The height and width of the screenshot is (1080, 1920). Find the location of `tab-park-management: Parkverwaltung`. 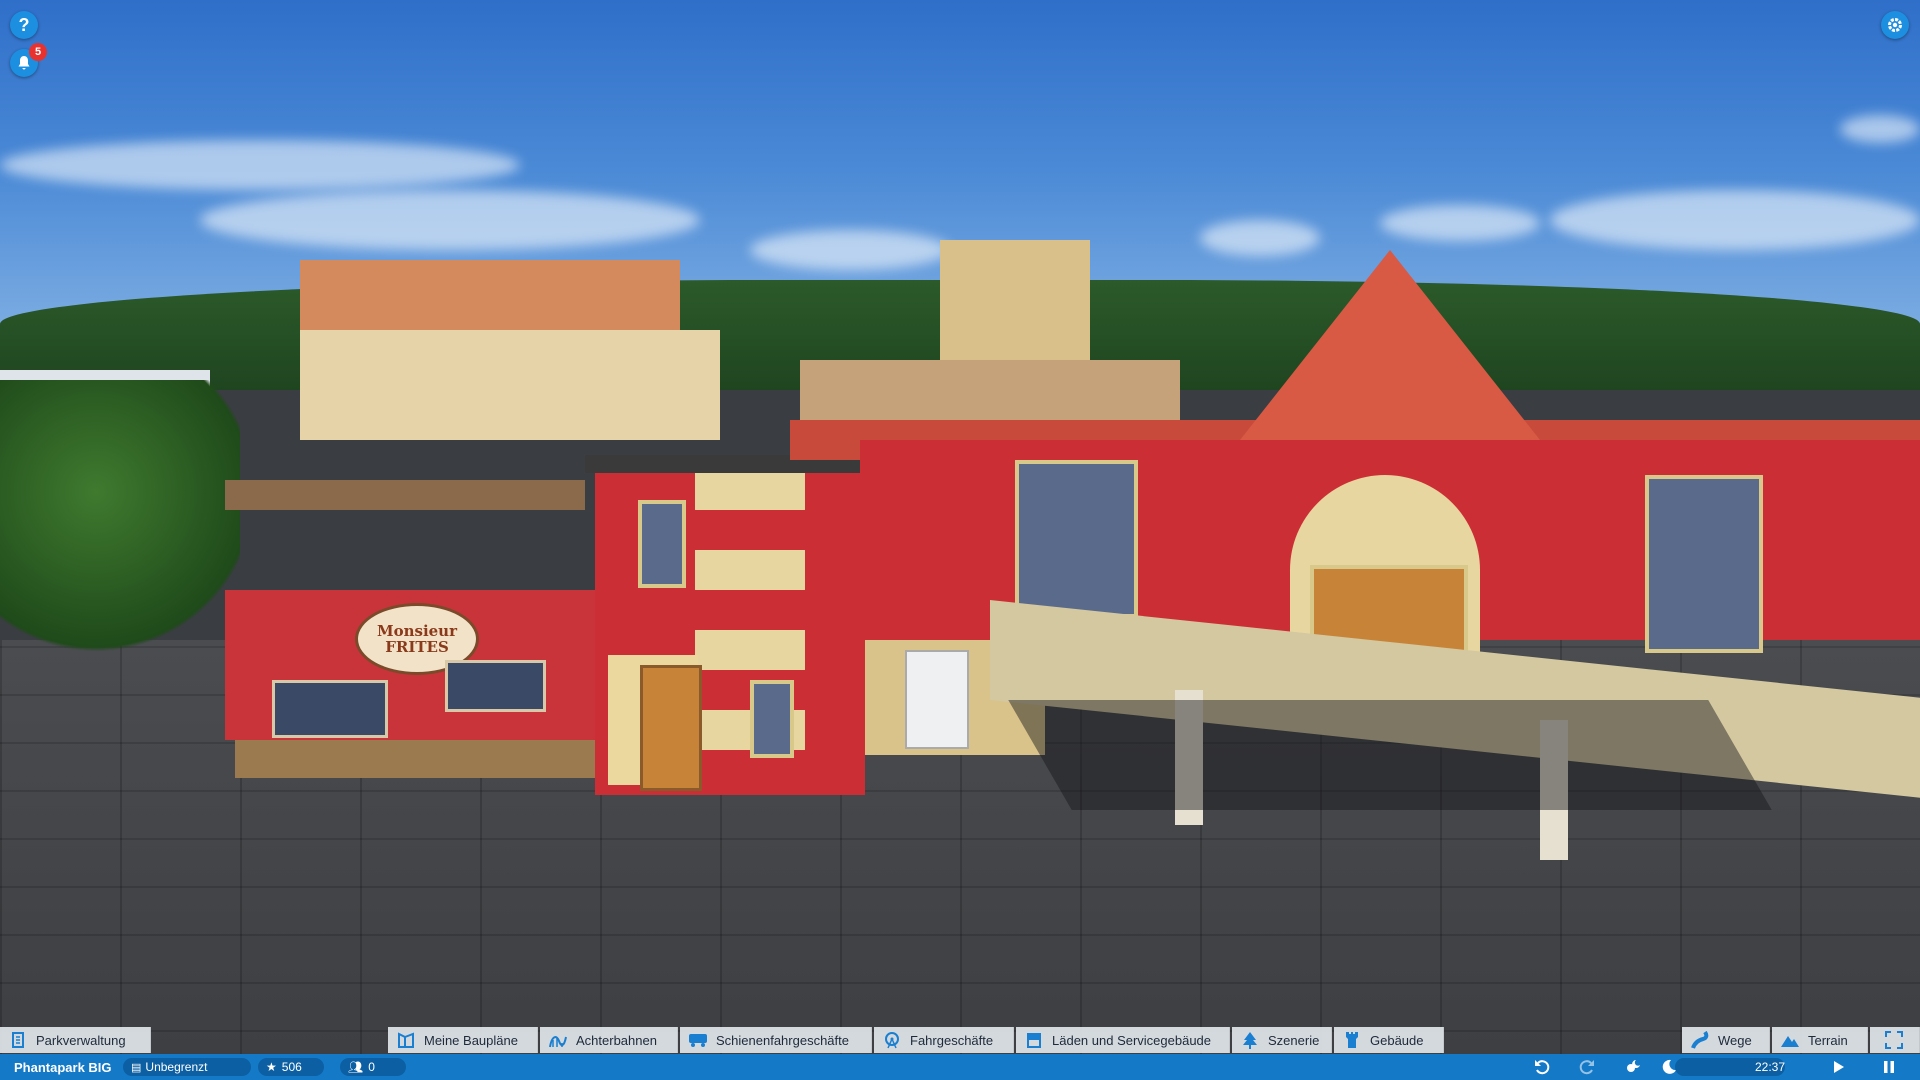

tab-park-management: Parkverwaltung is located at coordinates (75, 1040).